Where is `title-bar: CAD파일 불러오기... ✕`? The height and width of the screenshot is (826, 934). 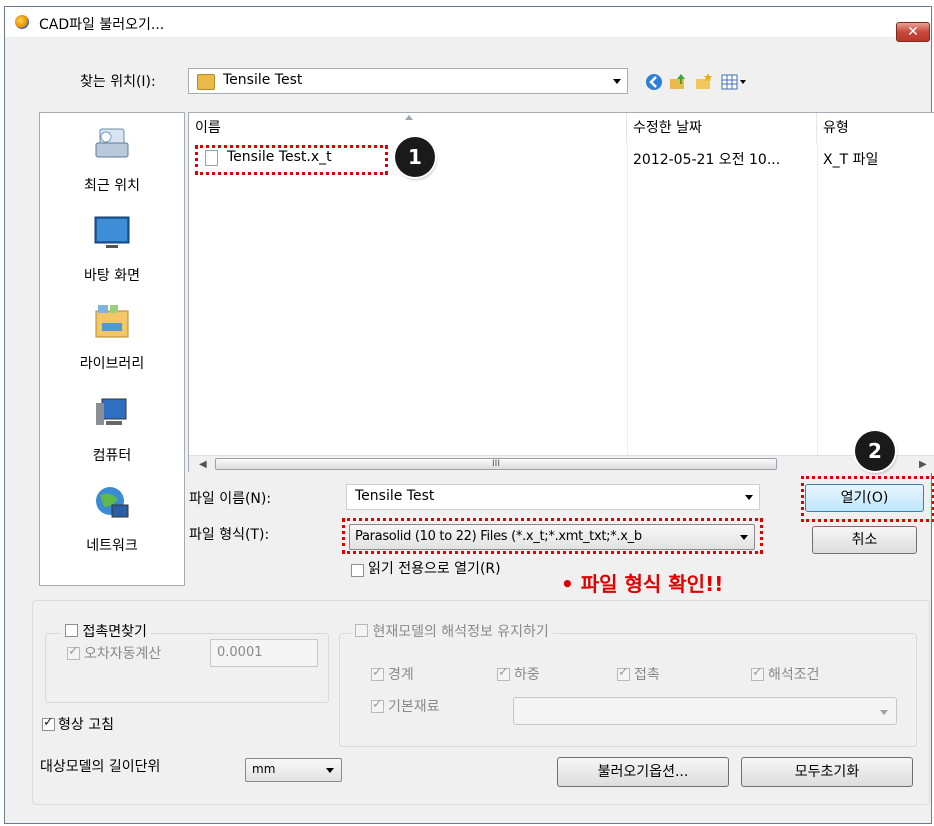 title-bar: CAD파일 불러오기... ✕ is located at coordinates (468, 24).